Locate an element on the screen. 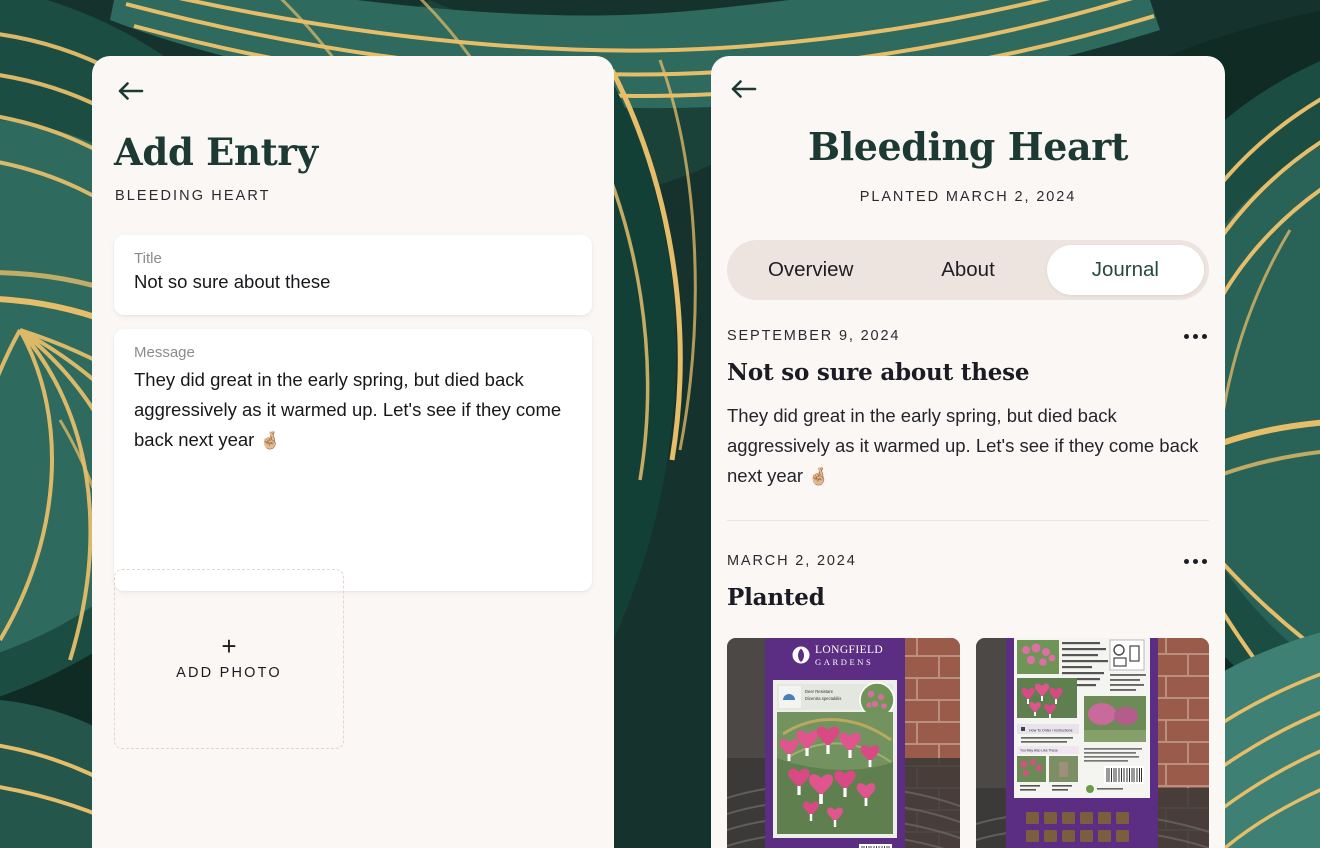 The width and height of the screenshot is (1320, 848). svg-text: GARDENS is located at coordinates (844, 662).